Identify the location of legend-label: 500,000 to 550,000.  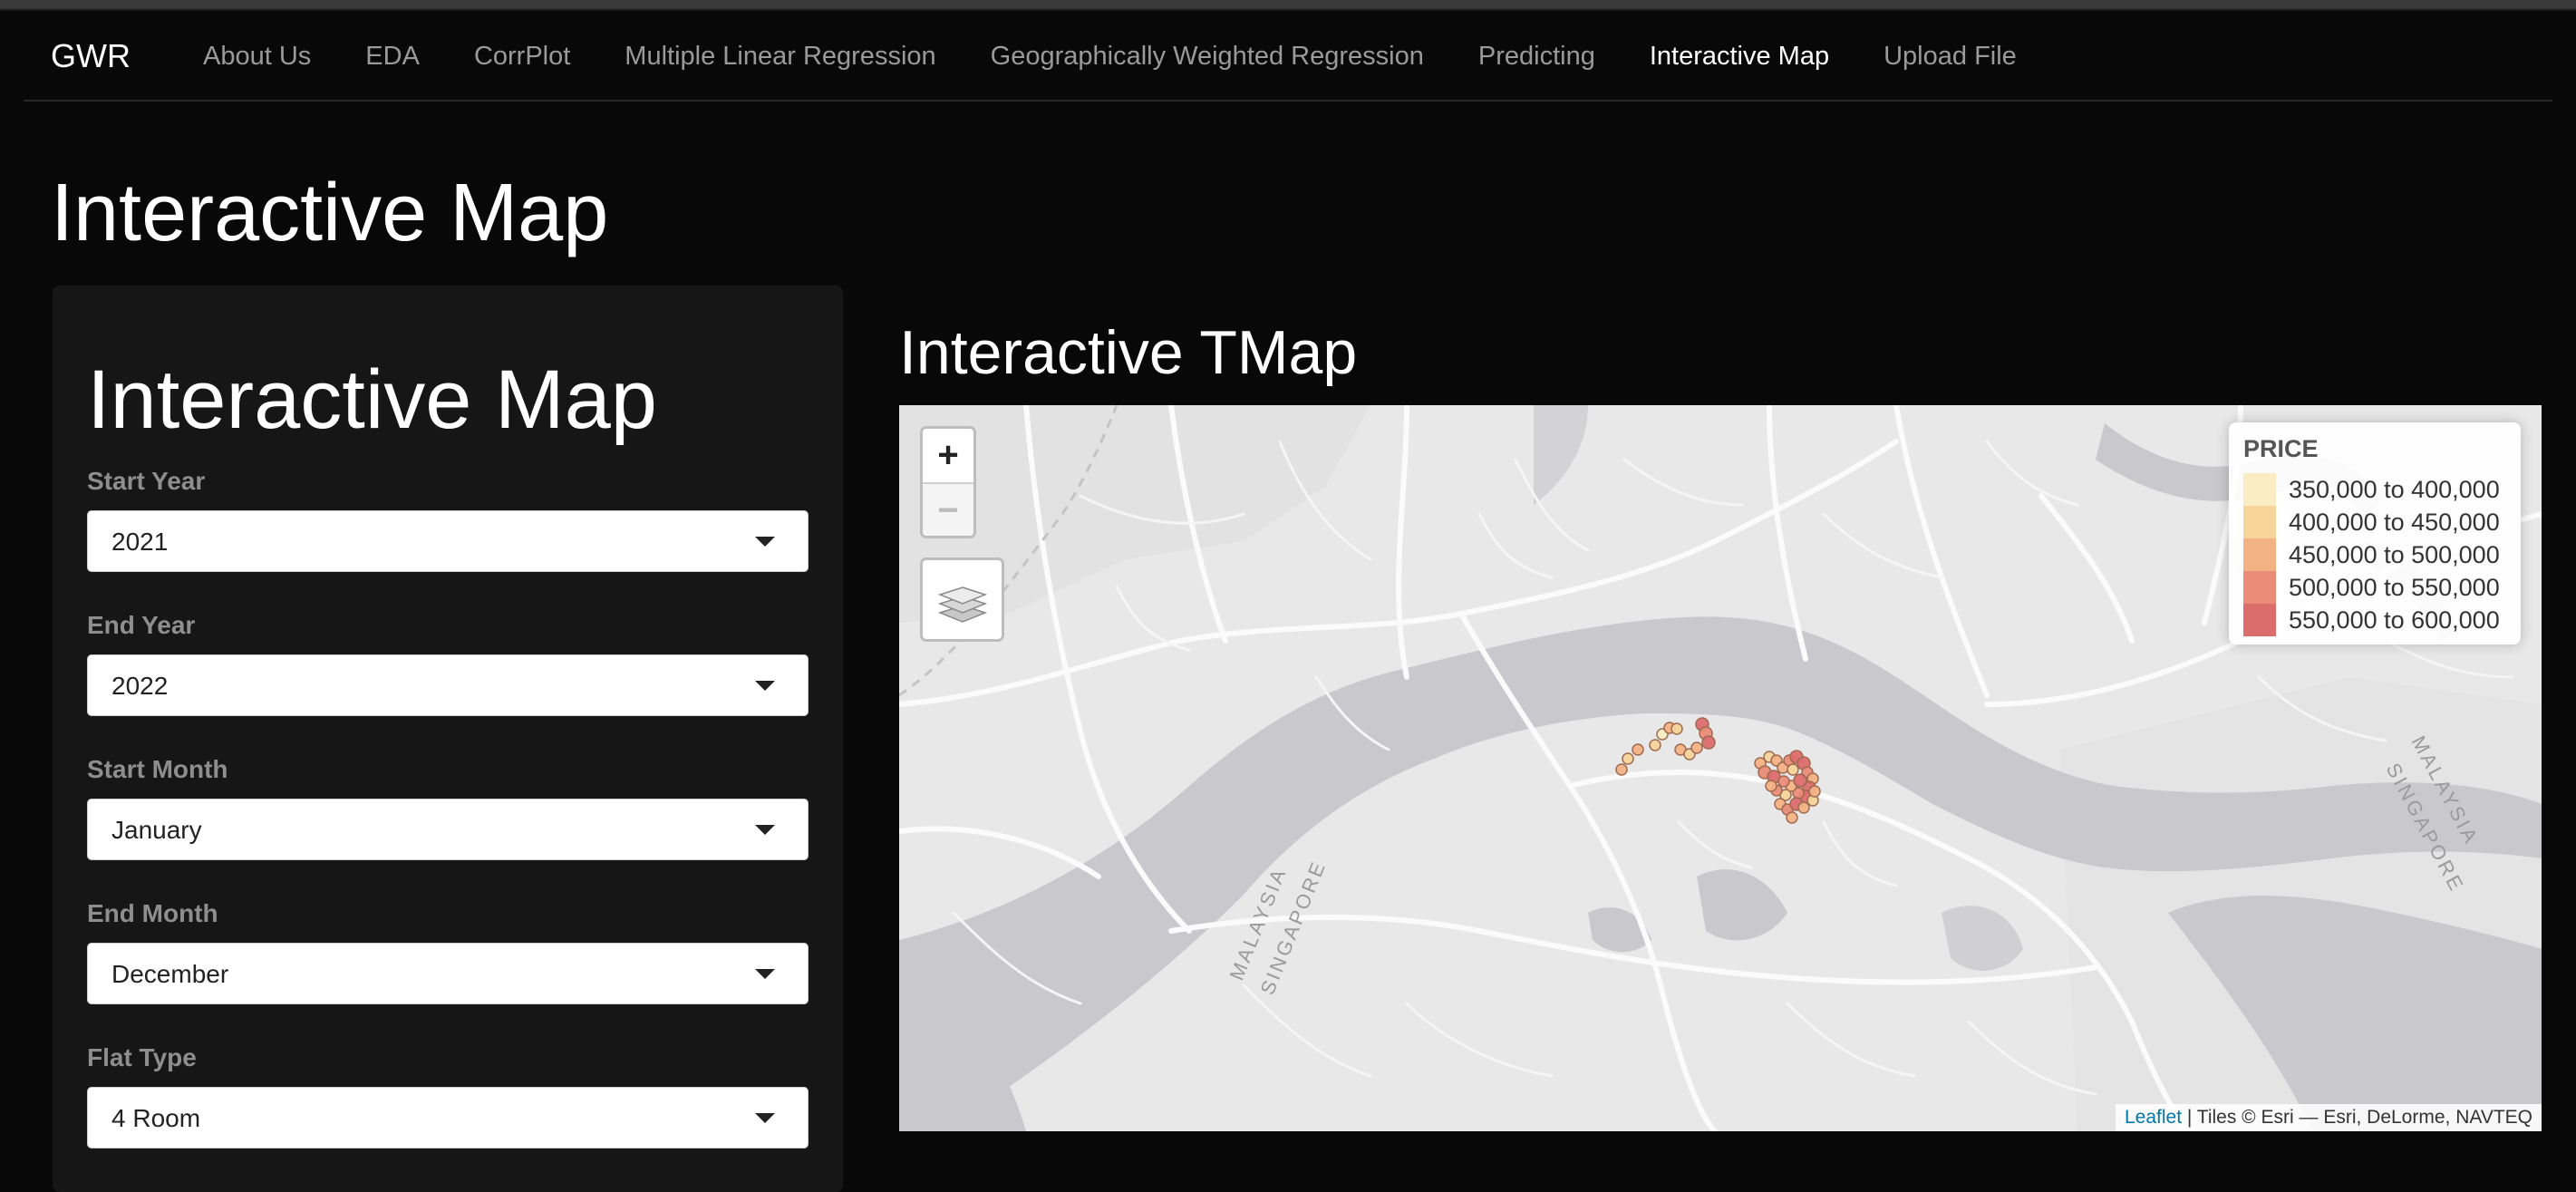
(2394, 587).